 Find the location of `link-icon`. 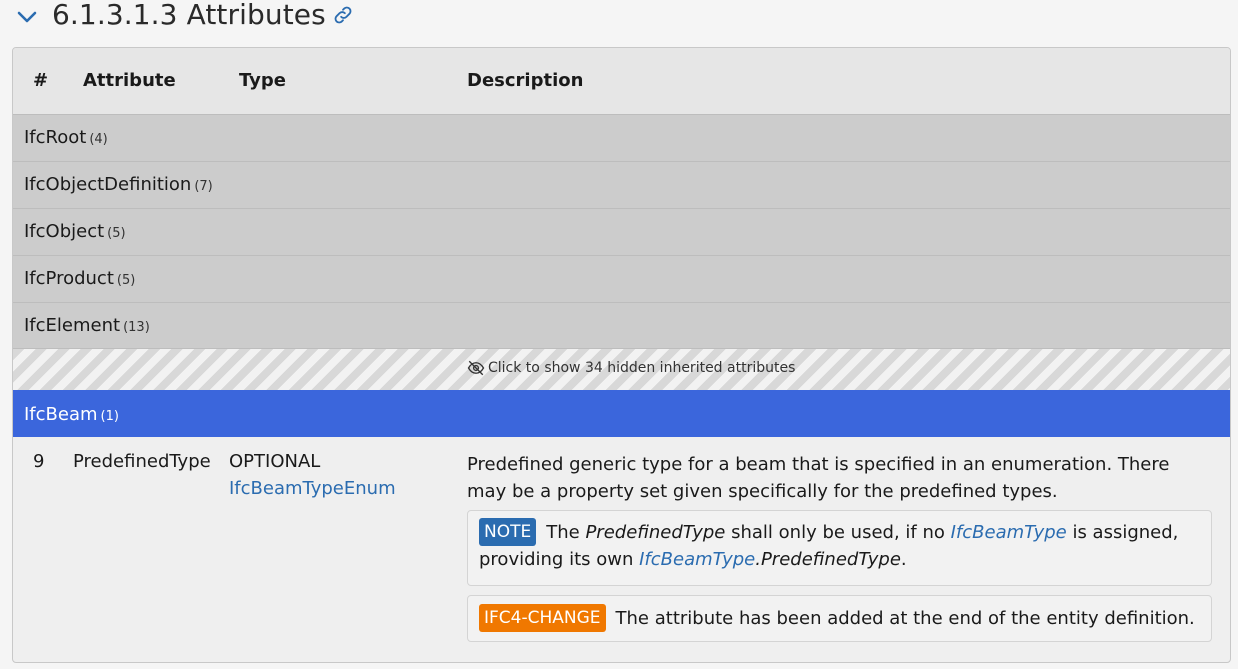

link-icon is located at coordinates (343, 12).